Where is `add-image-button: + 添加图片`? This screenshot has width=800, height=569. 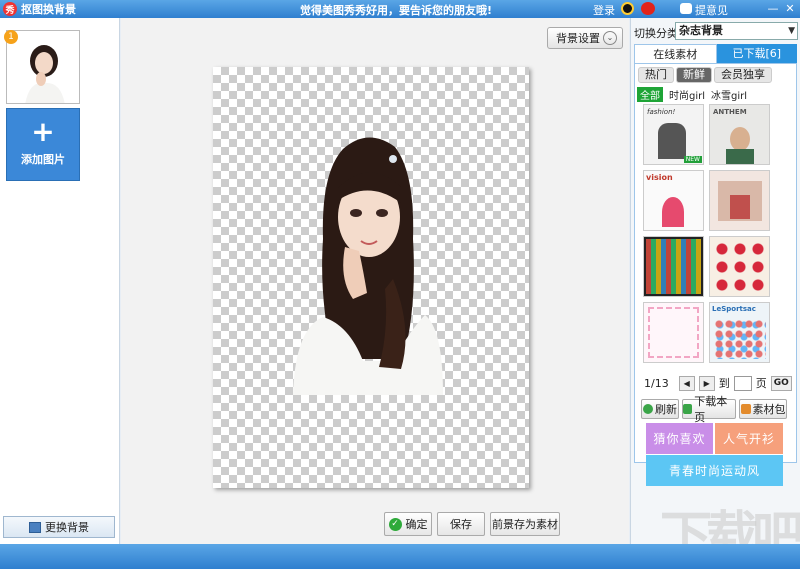 add-image-button: + 添加图片 is located at coordinates (43, 144).